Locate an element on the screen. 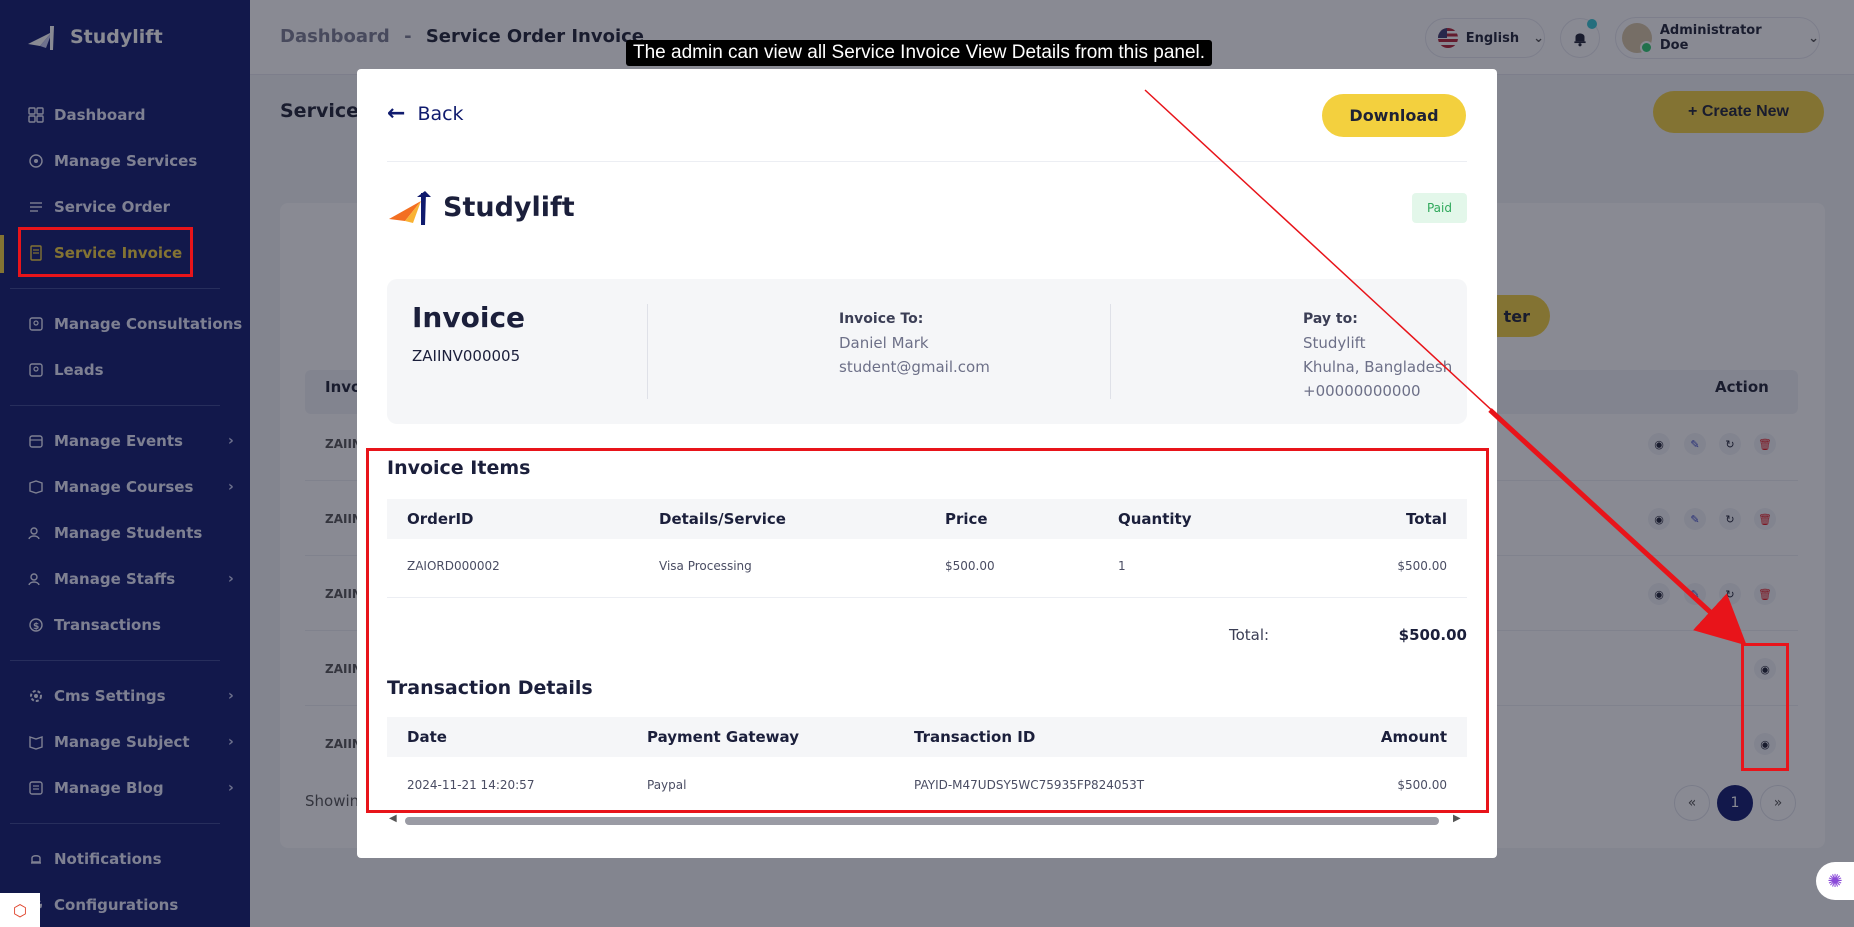  pay-to-phone: +00000000000 is located at coordinates (1362, 391).